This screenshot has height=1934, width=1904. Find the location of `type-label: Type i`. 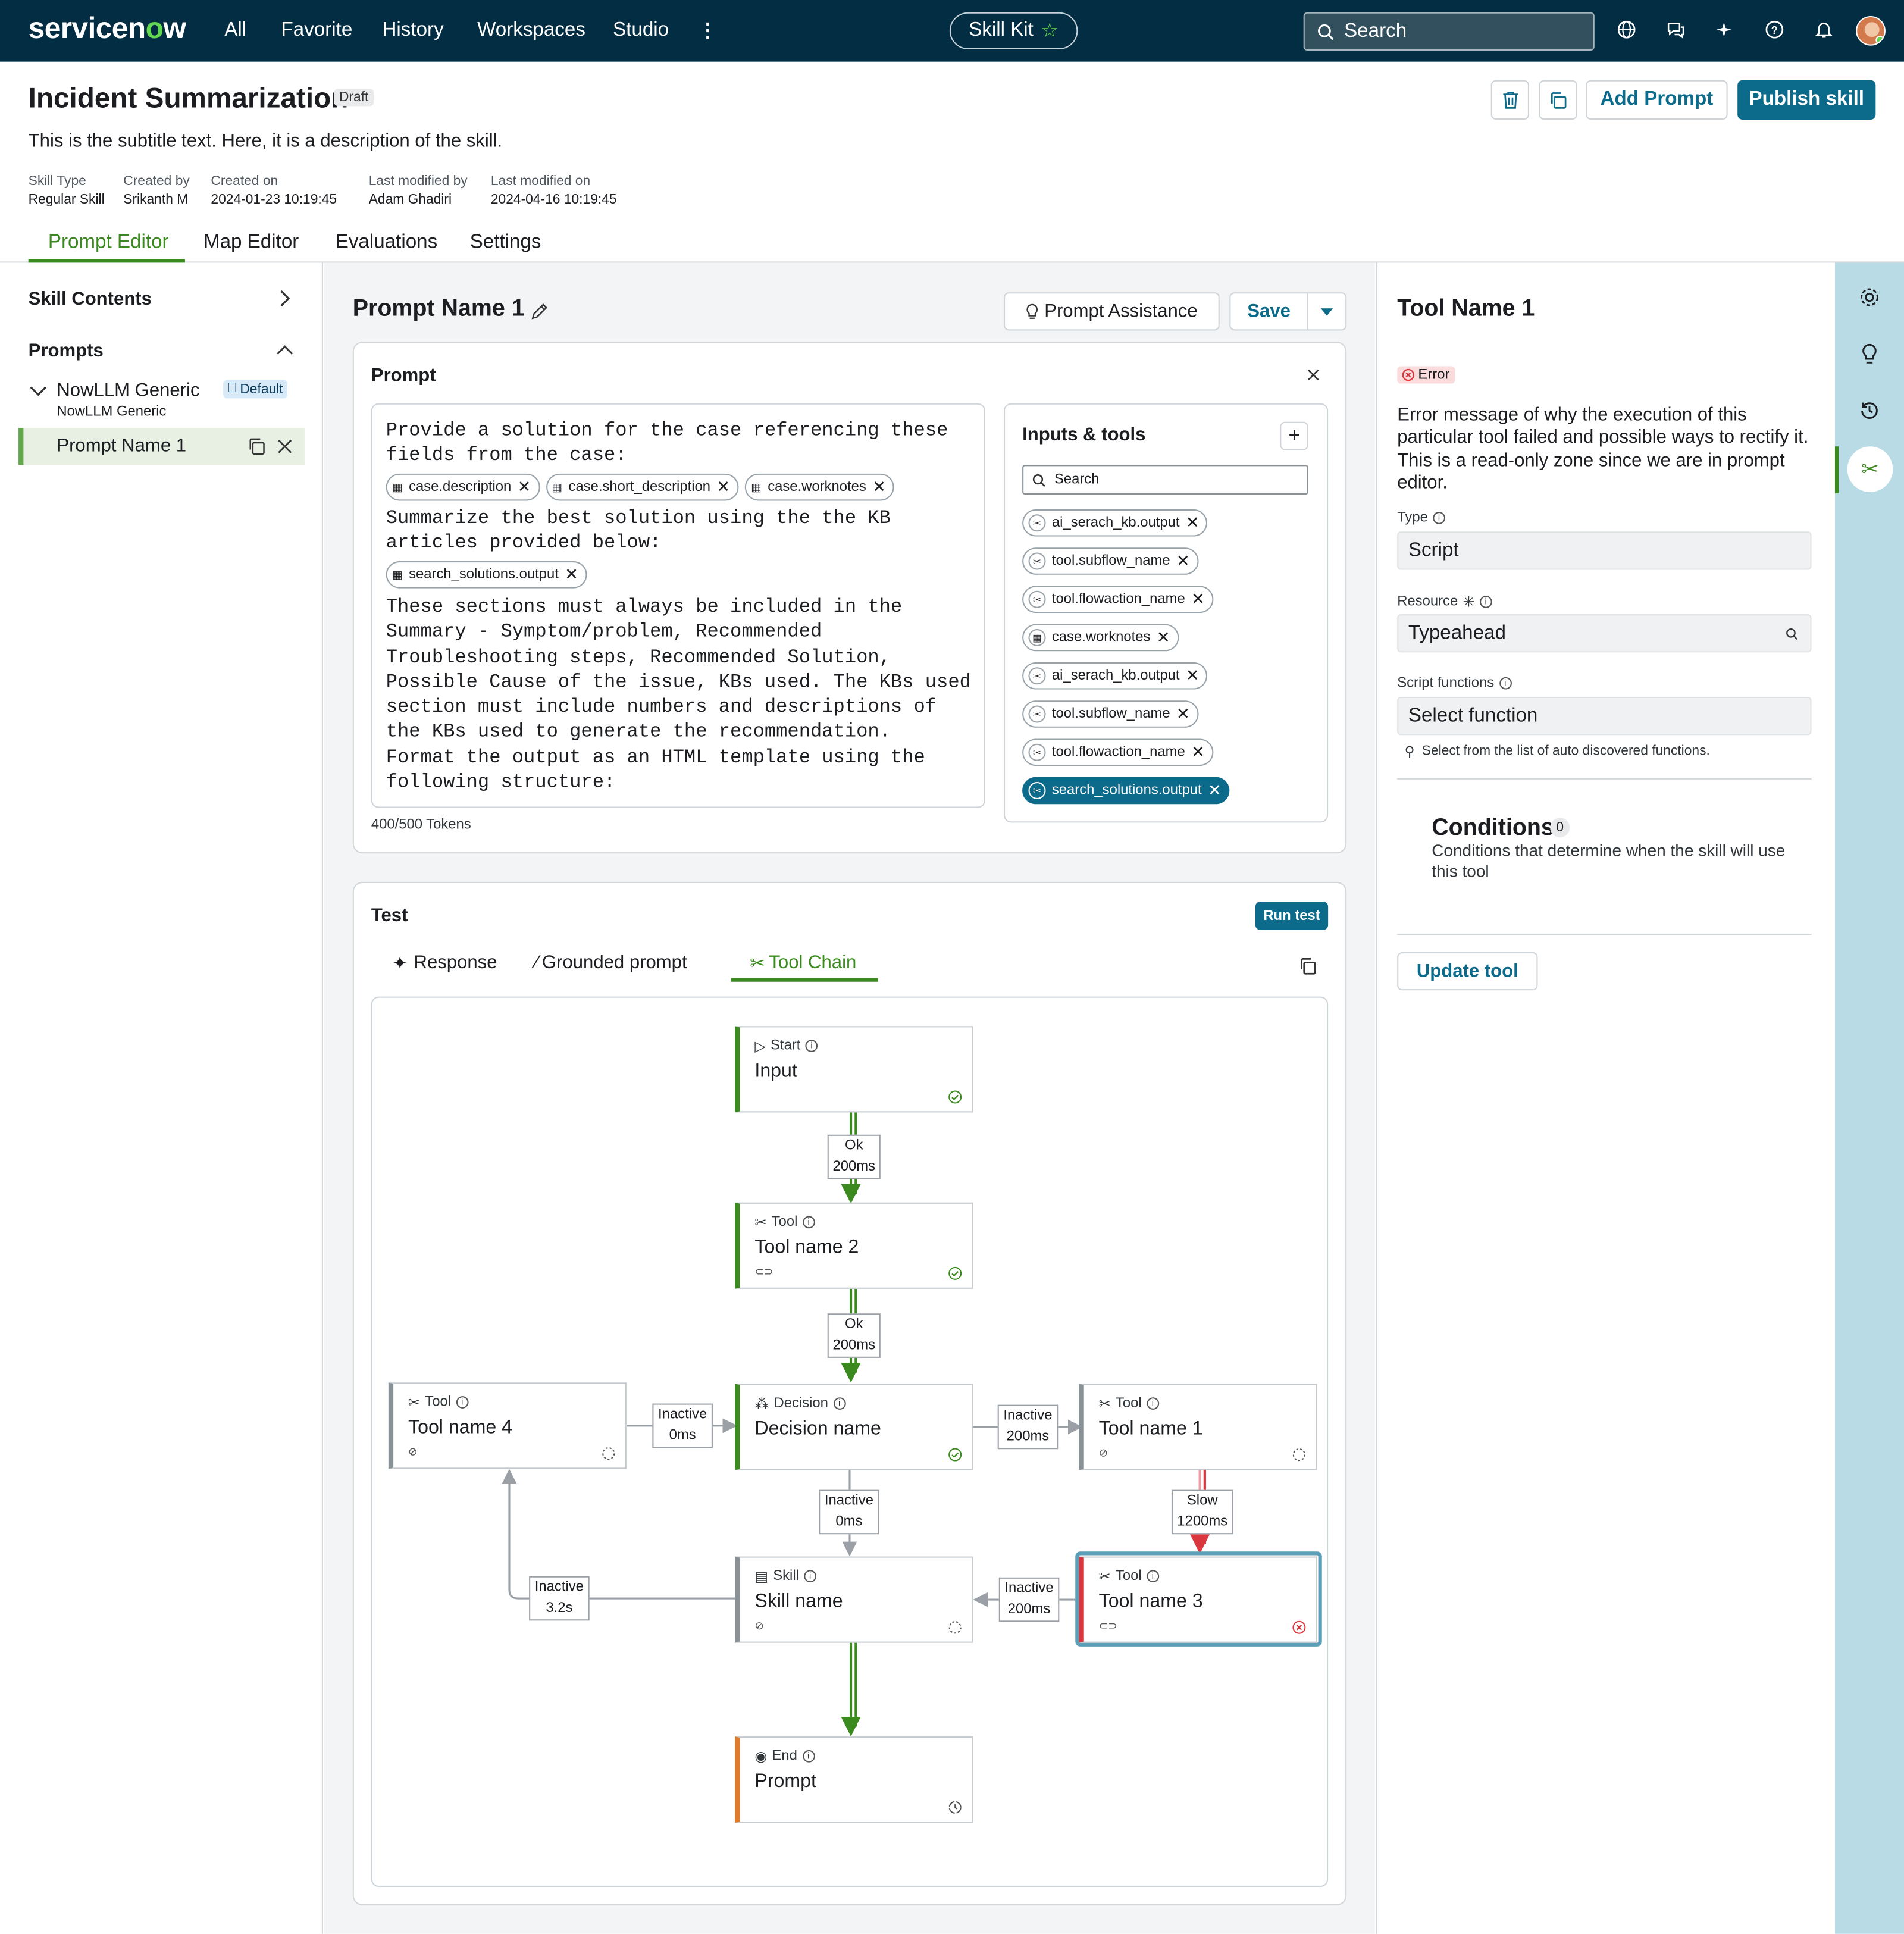

type-label: Type i is located at coordinates (1421, 518).